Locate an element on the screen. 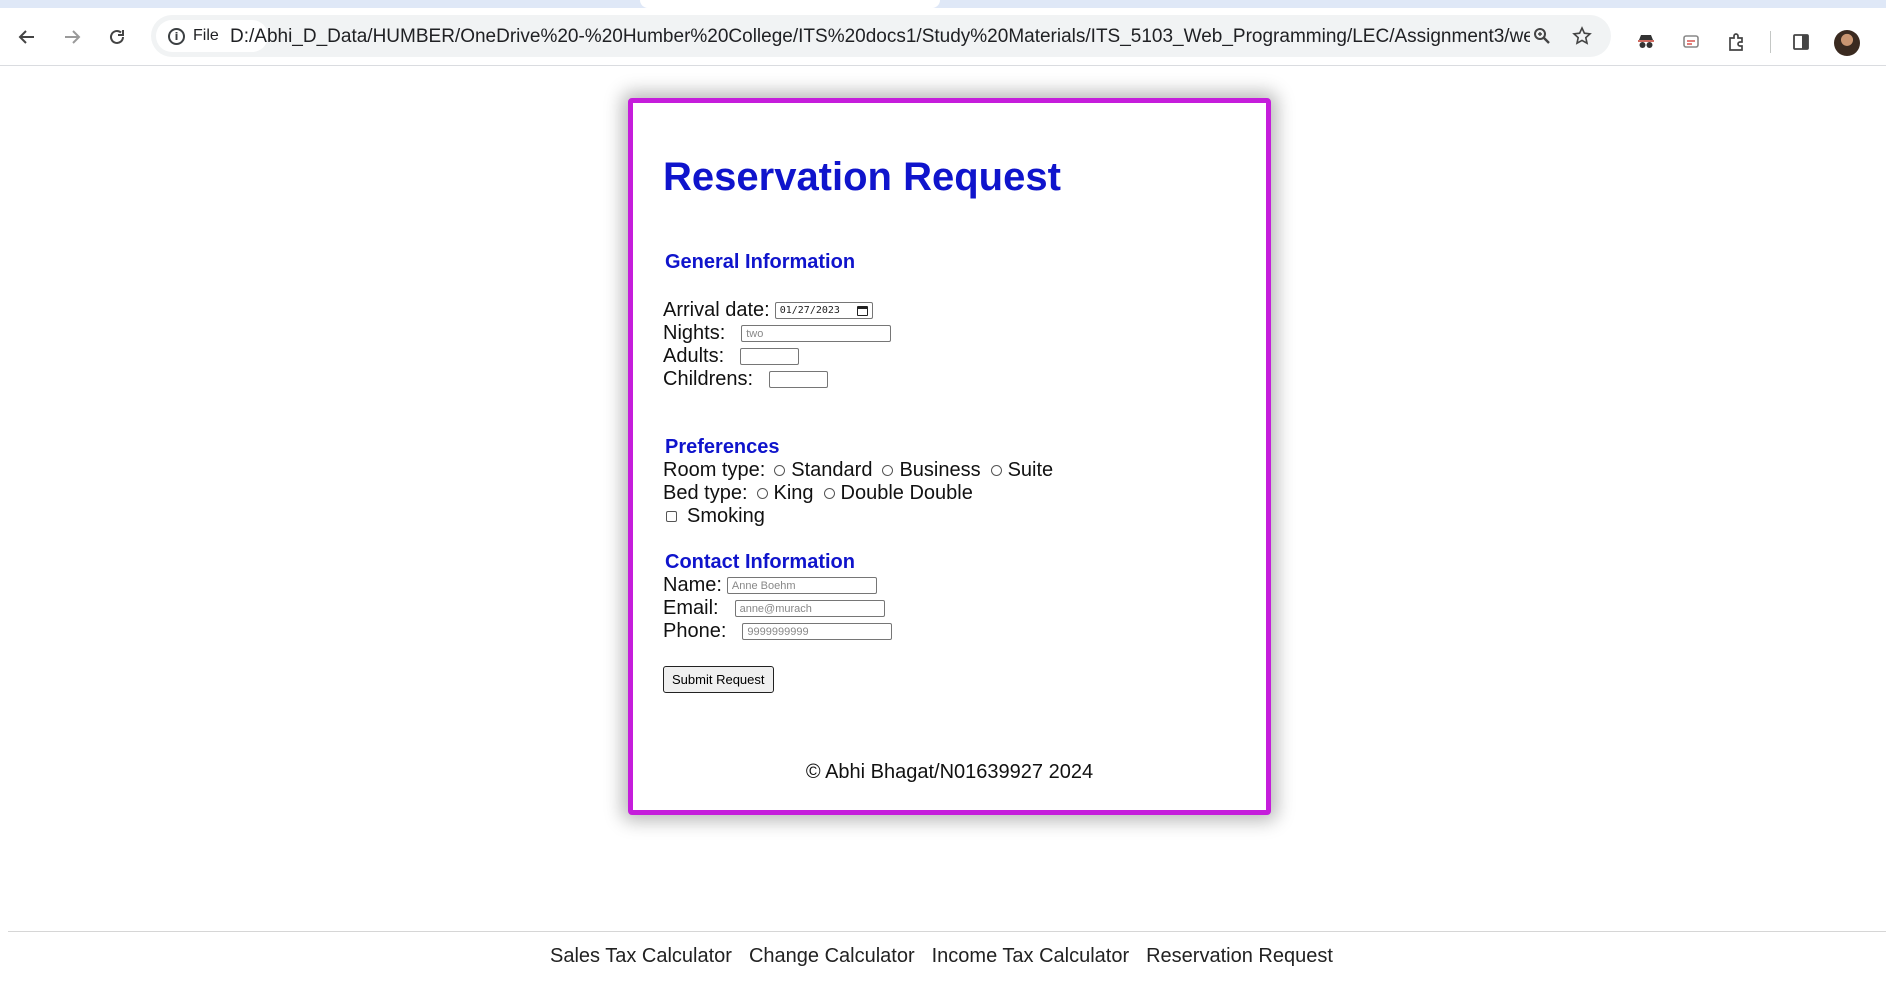 This screenshot has height=986, width=1886. nav-link-sales-tax: Sales Tax Calculator is located at coordinates (641, 956).